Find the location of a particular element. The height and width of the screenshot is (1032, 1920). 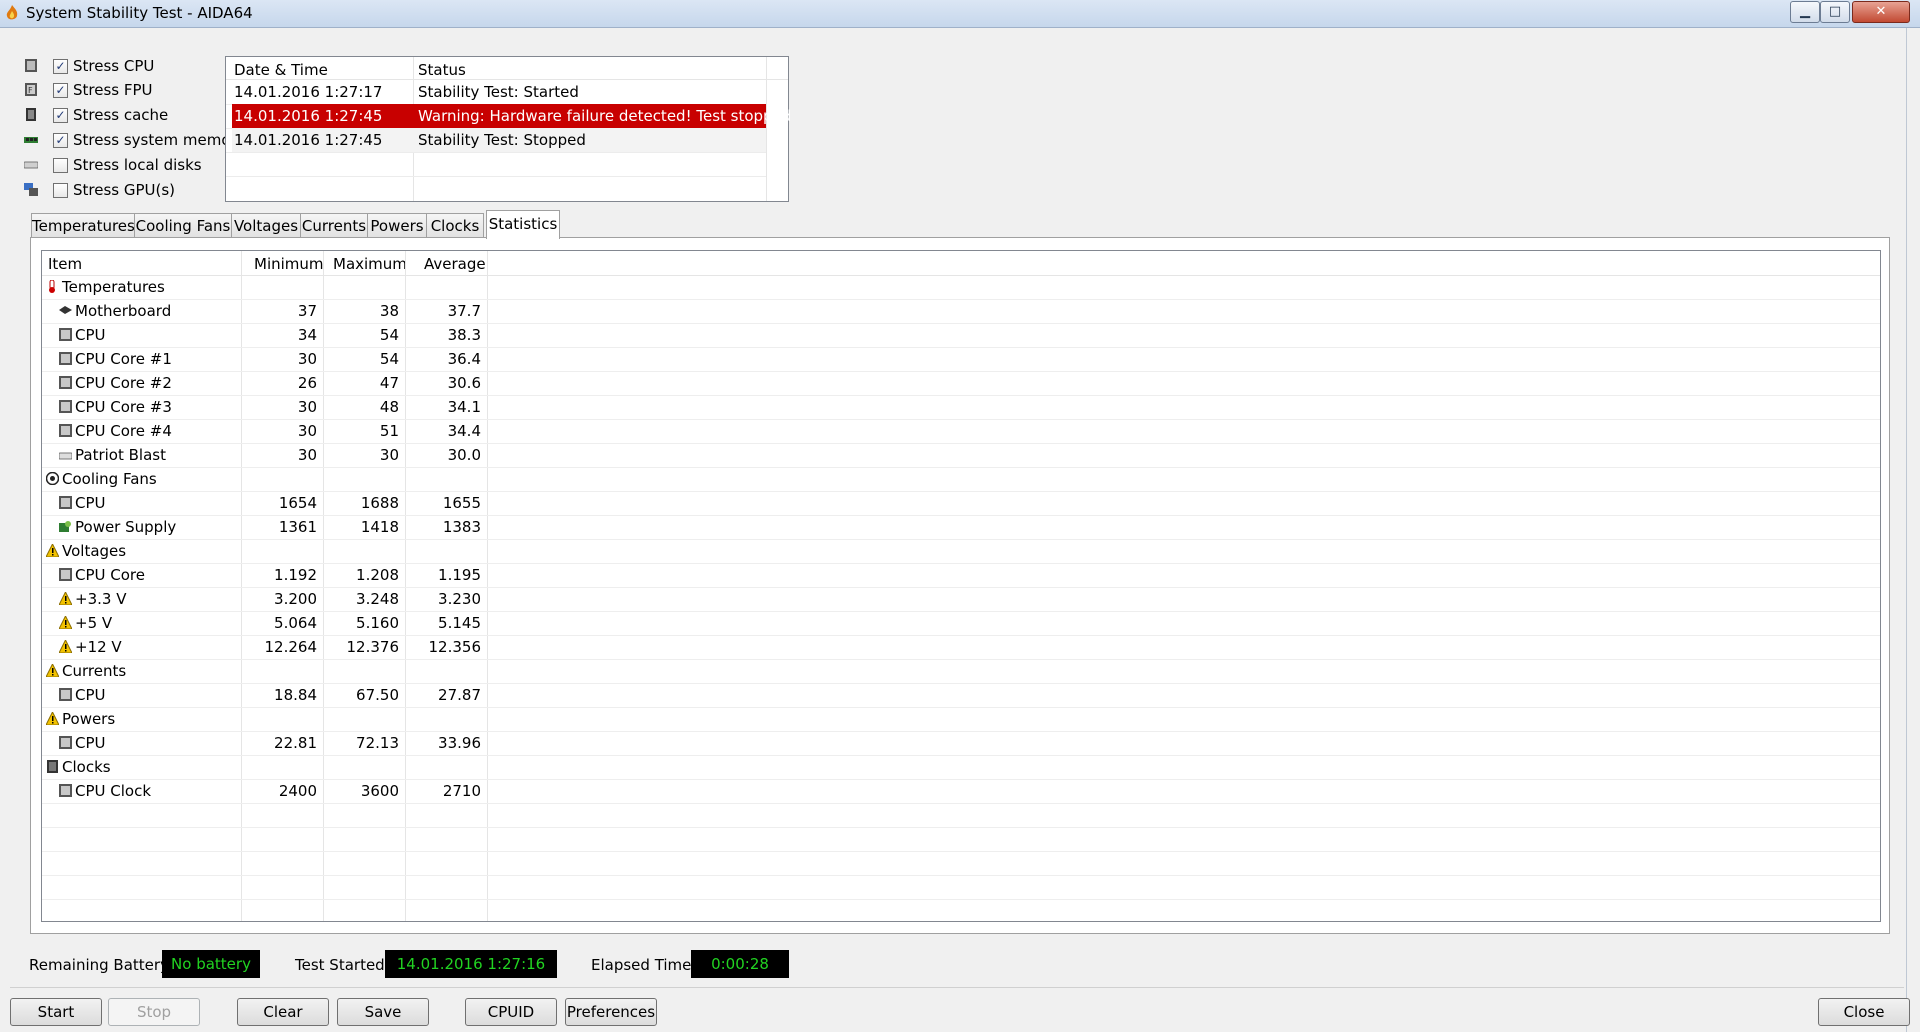

table-row: Motherboard 37 38 37.7 is located at coordinates (961, 311).